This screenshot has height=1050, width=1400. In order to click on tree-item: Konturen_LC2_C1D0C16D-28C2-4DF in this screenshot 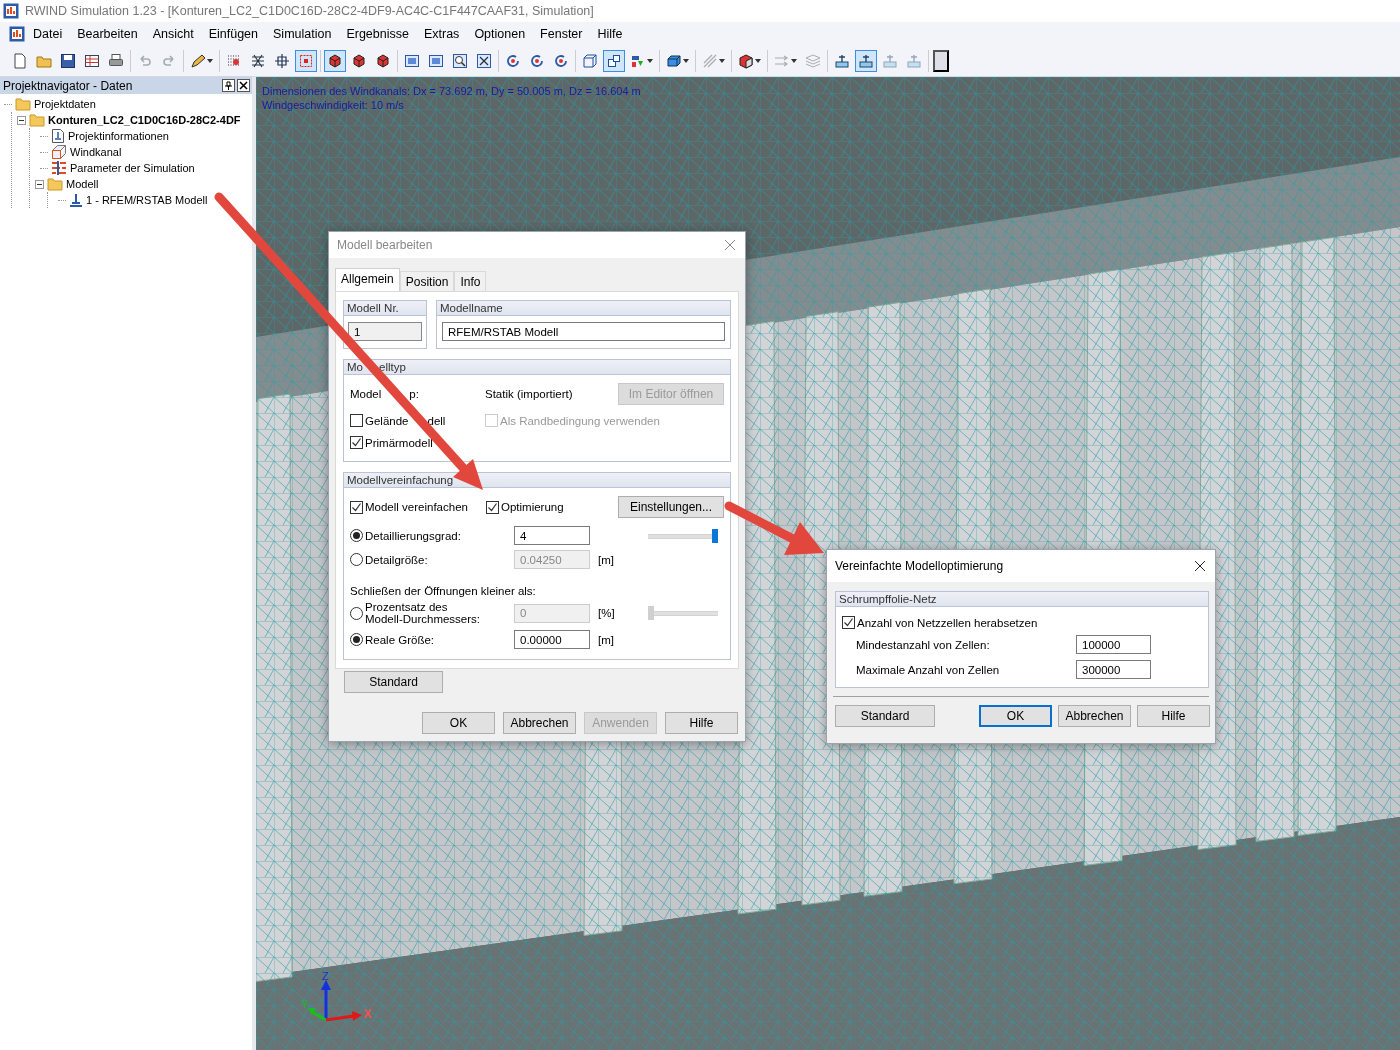, I will do `click(144, 120)`.